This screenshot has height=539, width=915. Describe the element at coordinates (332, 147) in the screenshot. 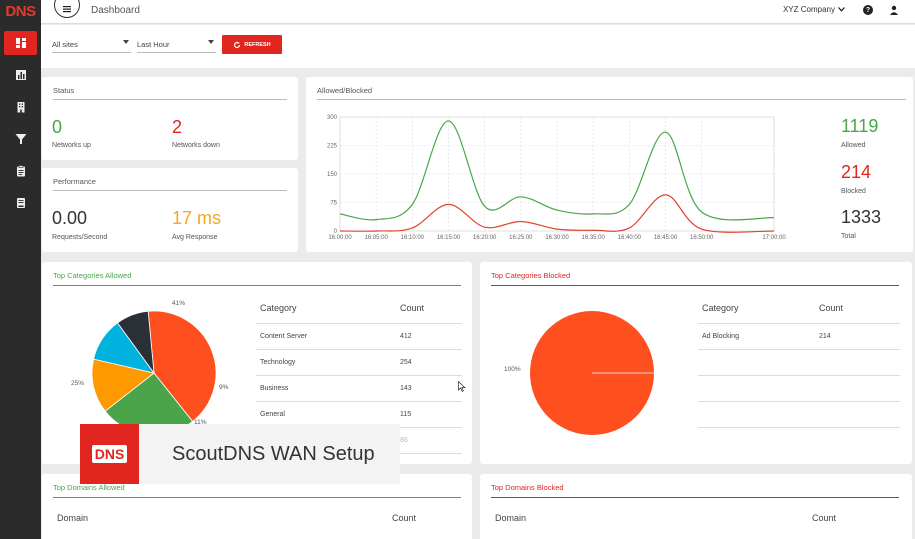

I see `y-tick-label: 225` at that location.